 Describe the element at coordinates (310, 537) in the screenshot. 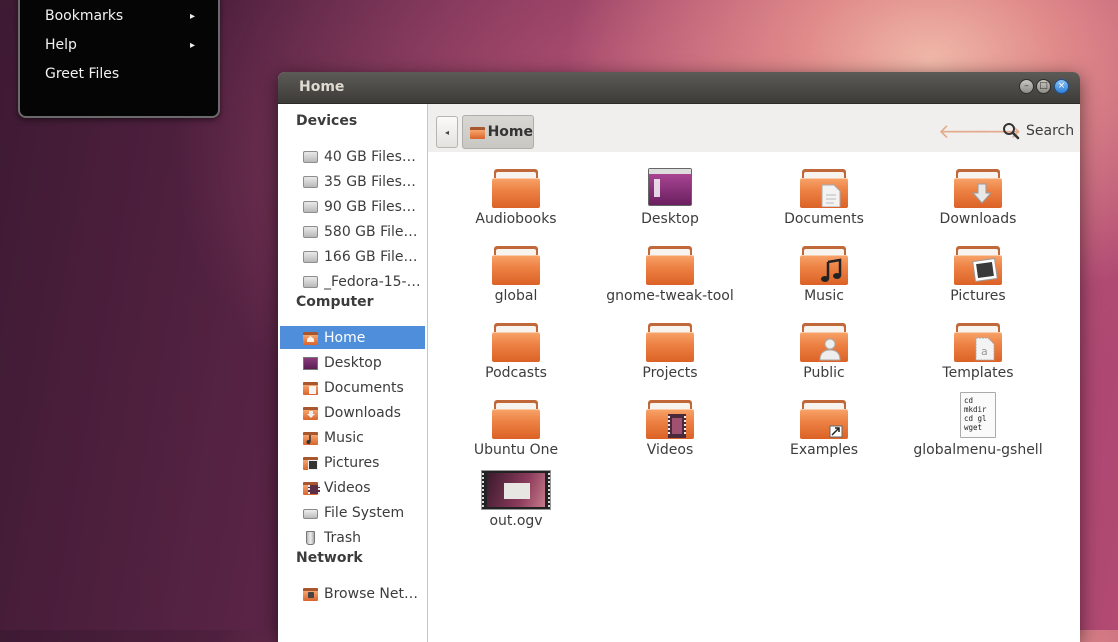

I see `trash-icon` at that location.